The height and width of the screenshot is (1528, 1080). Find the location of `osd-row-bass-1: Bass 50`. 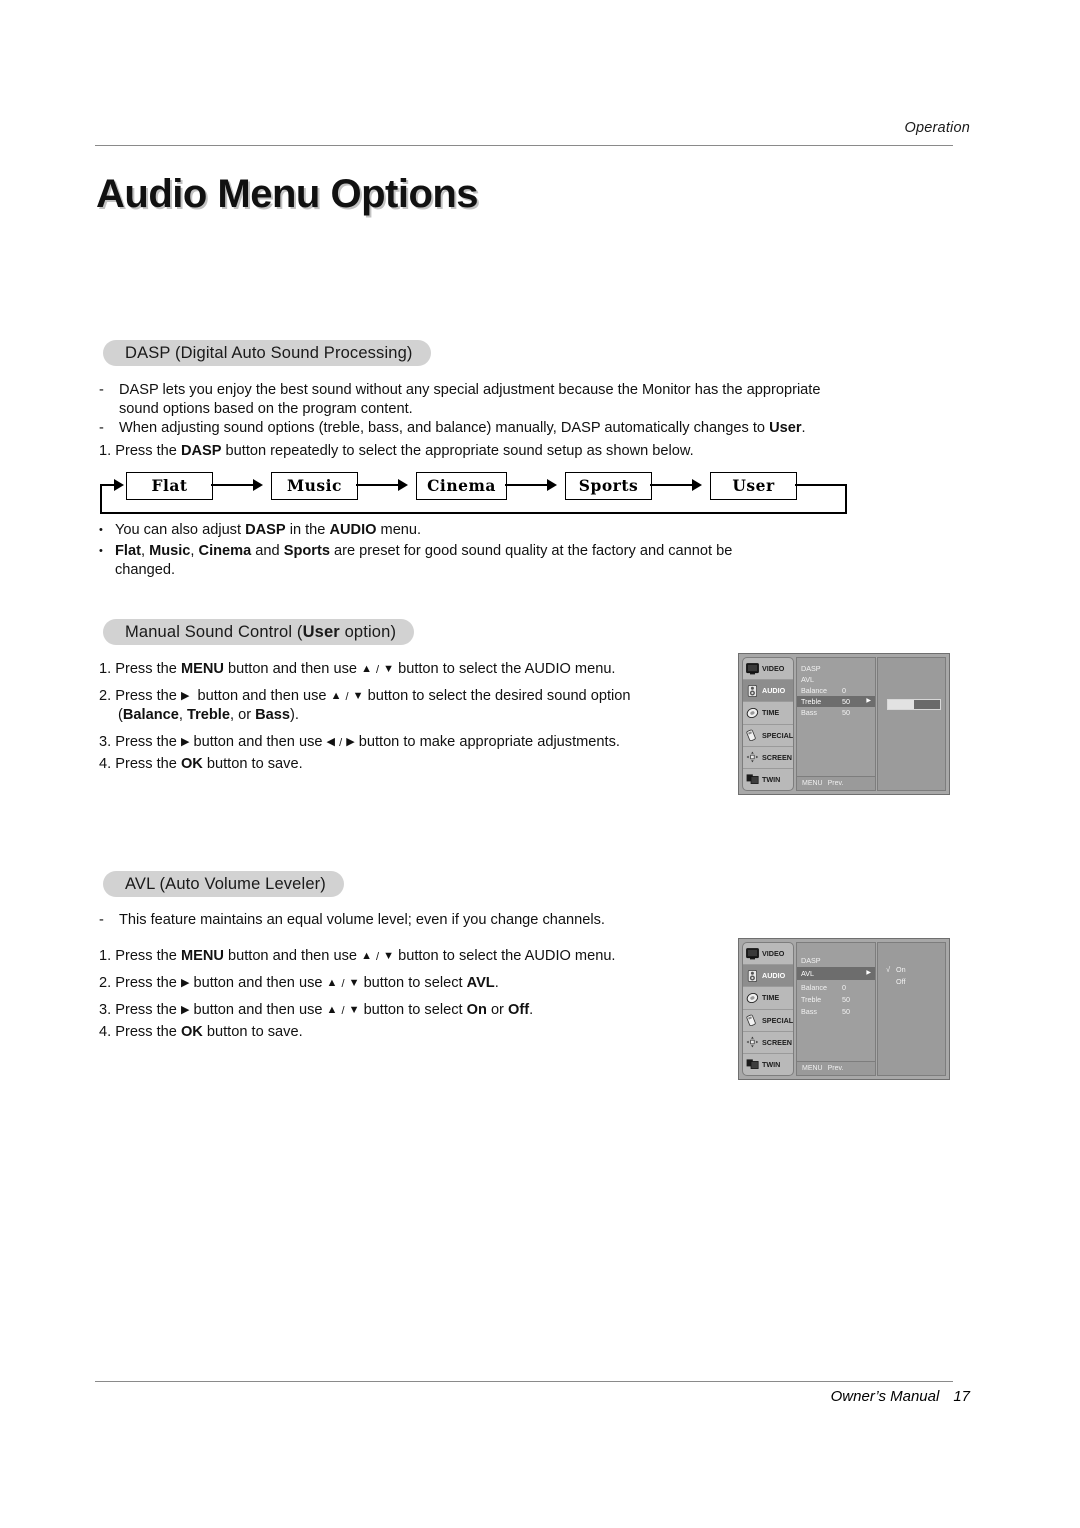

osd-row-bass-1: Bass 50 is located at coordinates (836, 712).